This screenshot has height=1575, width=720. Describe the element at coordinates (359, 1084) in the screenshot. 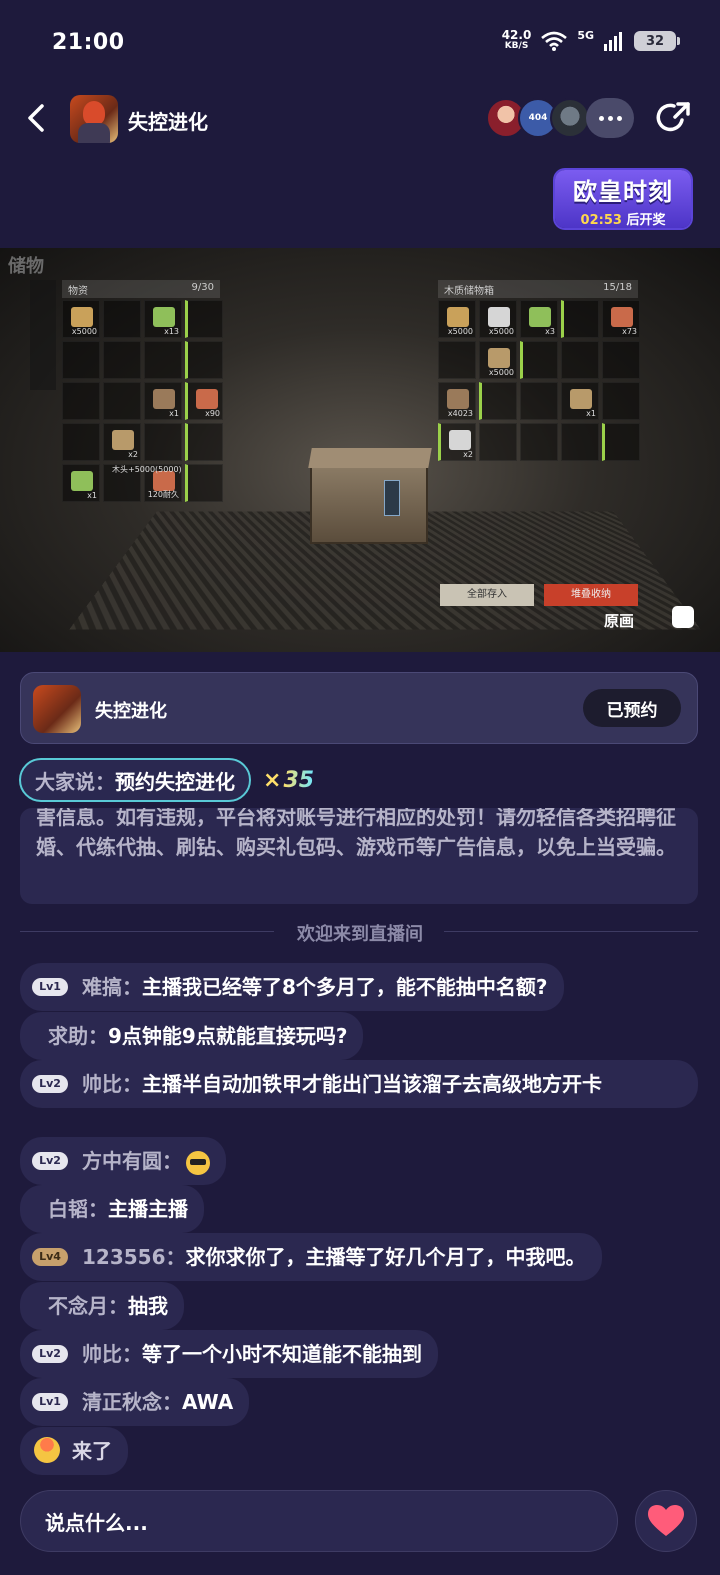

I see `chat-message: Lv2 帅比：主播半自动加铁甲才能出门当该溜子去高级地方开卡` at that location.